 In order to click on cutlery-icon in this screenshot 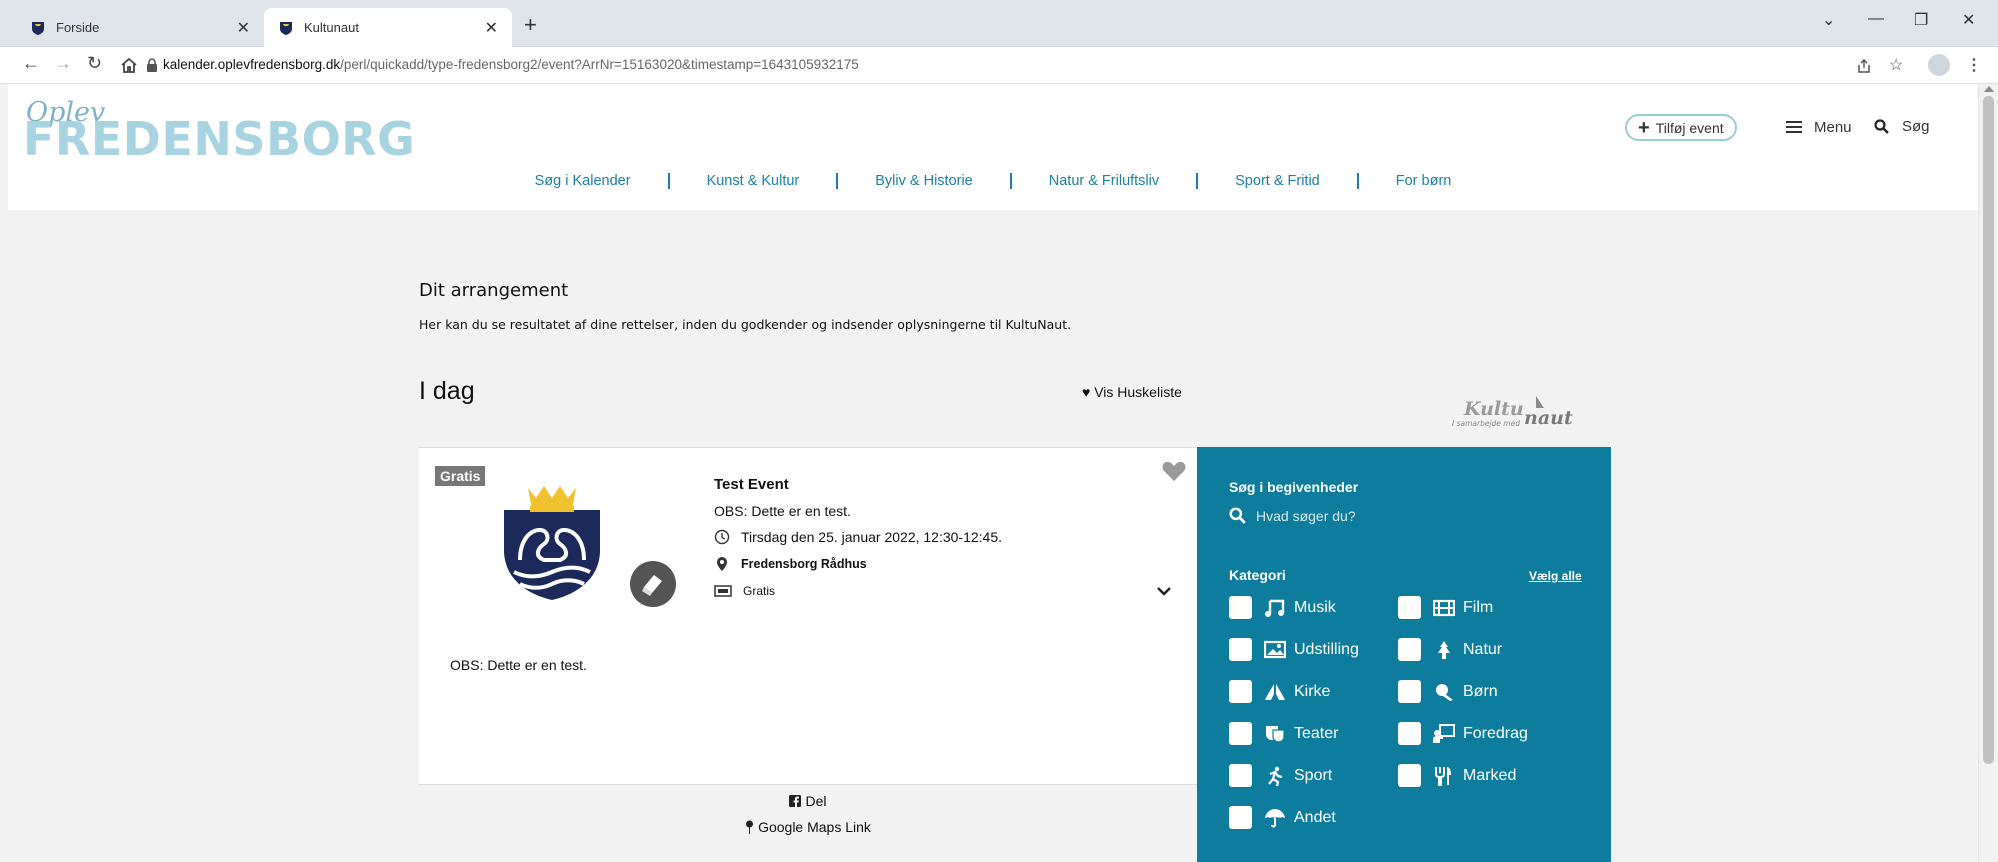, I will do `click(1443, 776)`.